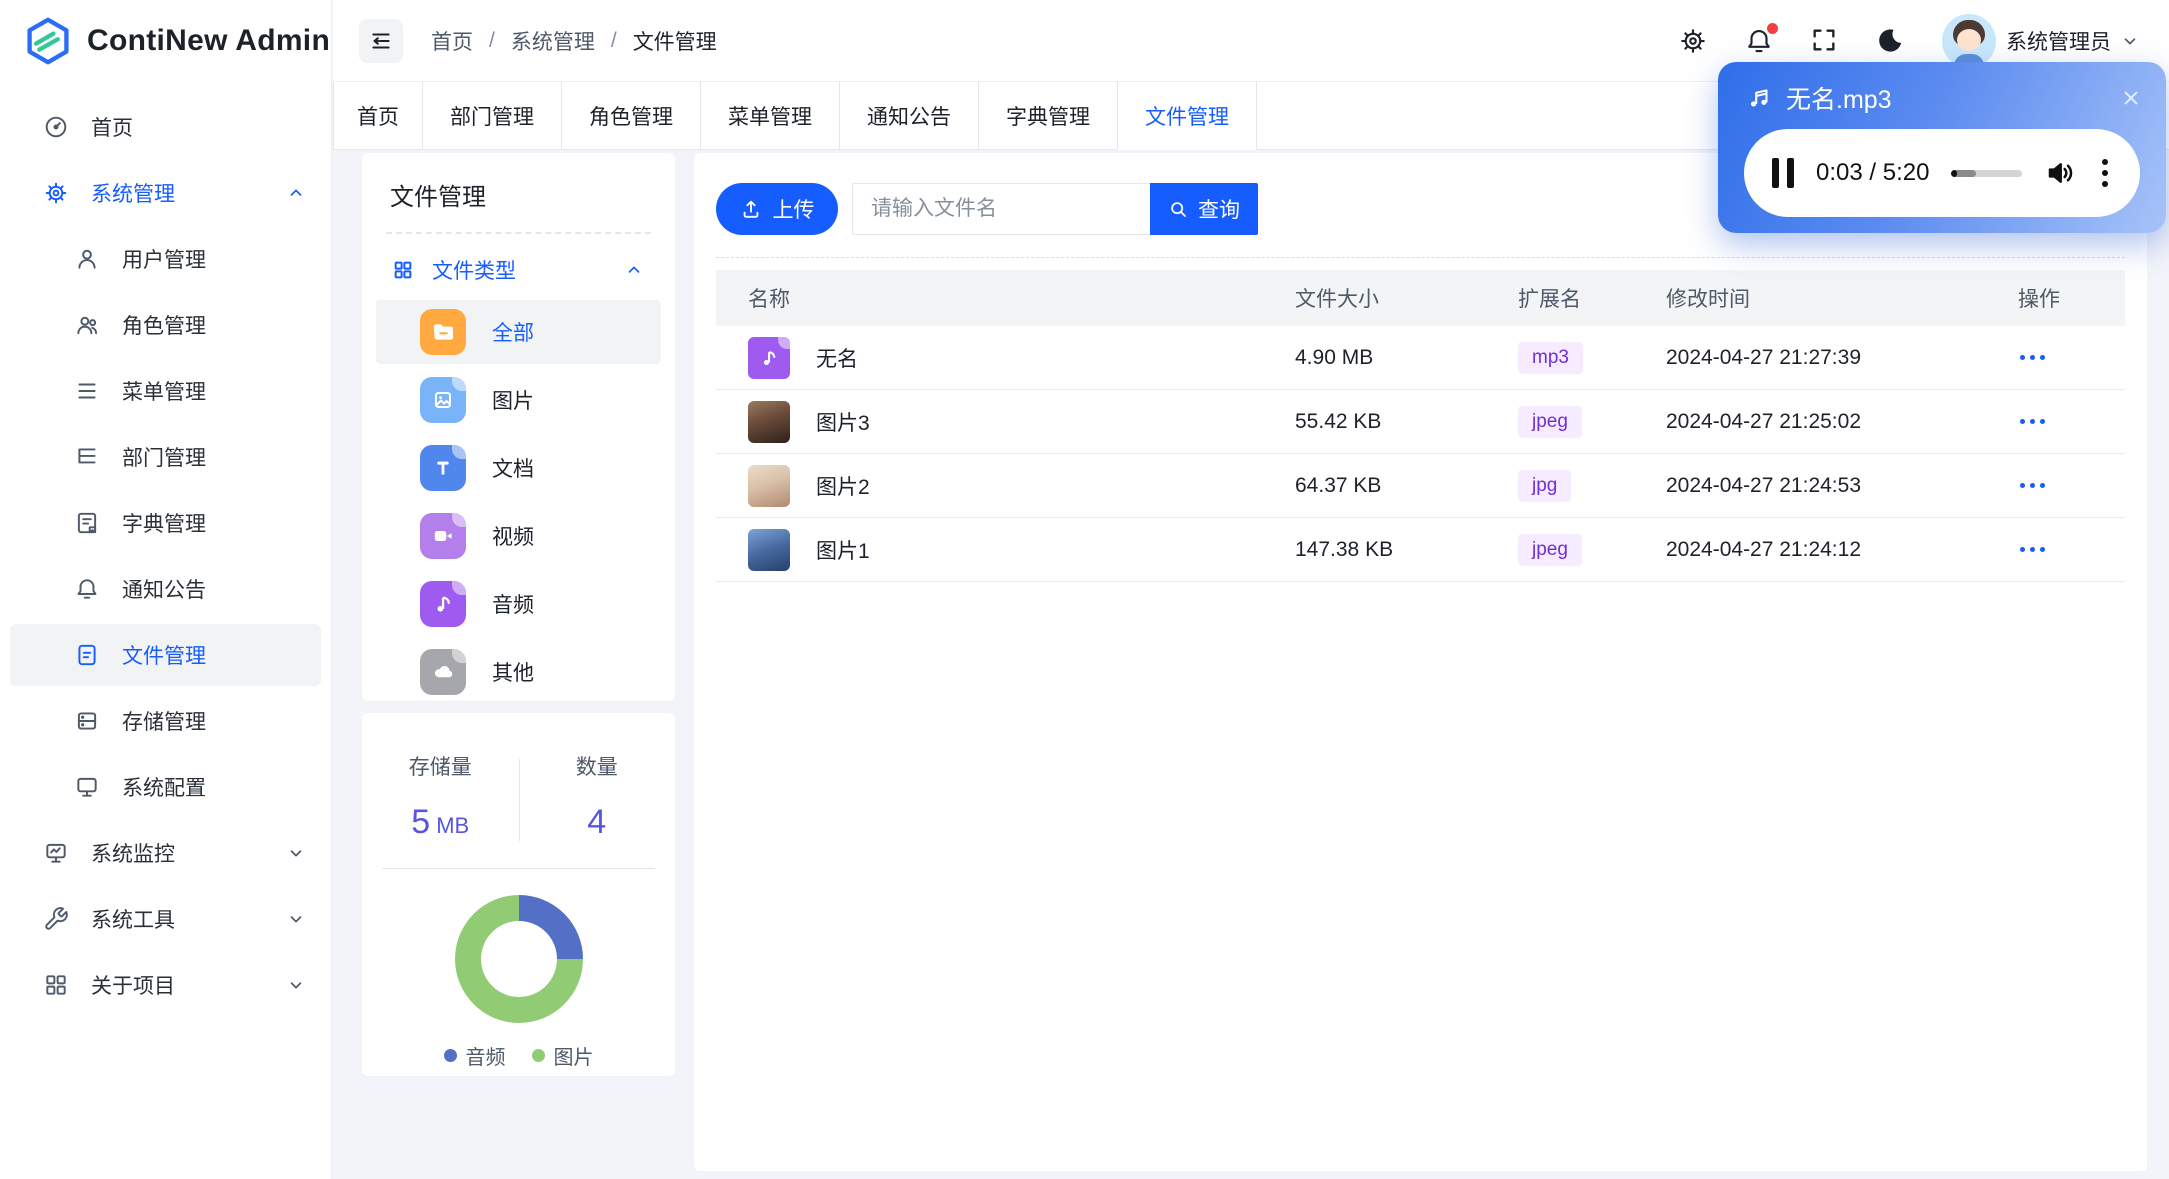  I want to click on image-file-icon, so click(443, 400).